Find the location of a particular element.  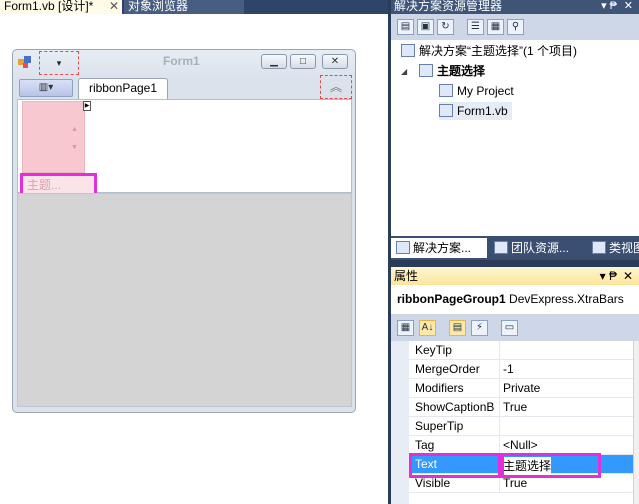

tool-window-tabs: 解决方案... 团队资源... 类视图 is located at coordinates (515, 248).